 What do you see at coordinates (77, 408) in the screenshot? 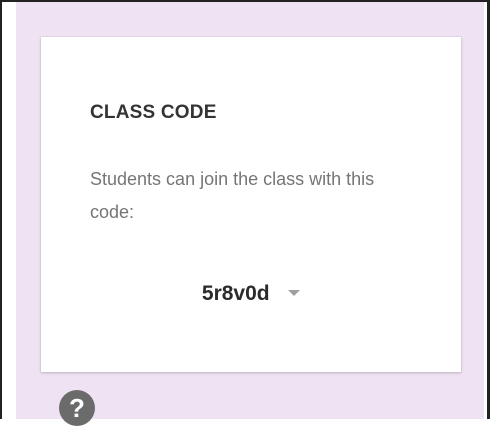
I see `help-icon: ?` at bounding box center [77, 408].